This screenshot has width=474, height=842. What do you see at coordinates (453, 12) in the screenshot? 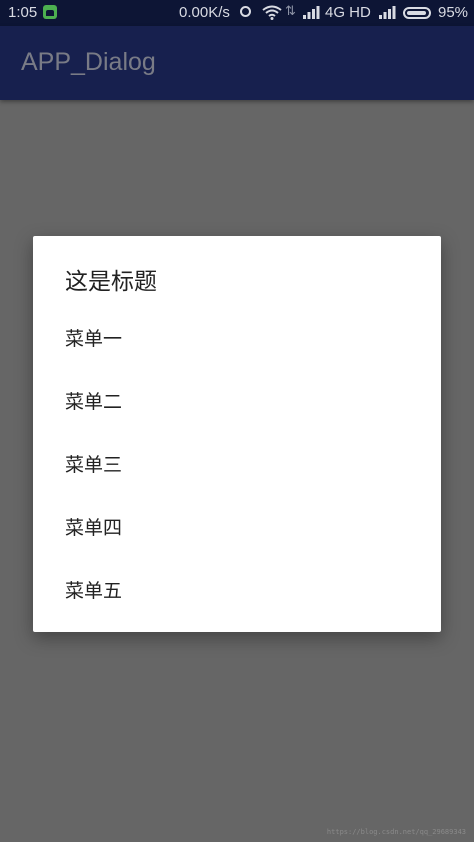
I see `status-battery-percent: 95%` at bounding box center [453, 12].